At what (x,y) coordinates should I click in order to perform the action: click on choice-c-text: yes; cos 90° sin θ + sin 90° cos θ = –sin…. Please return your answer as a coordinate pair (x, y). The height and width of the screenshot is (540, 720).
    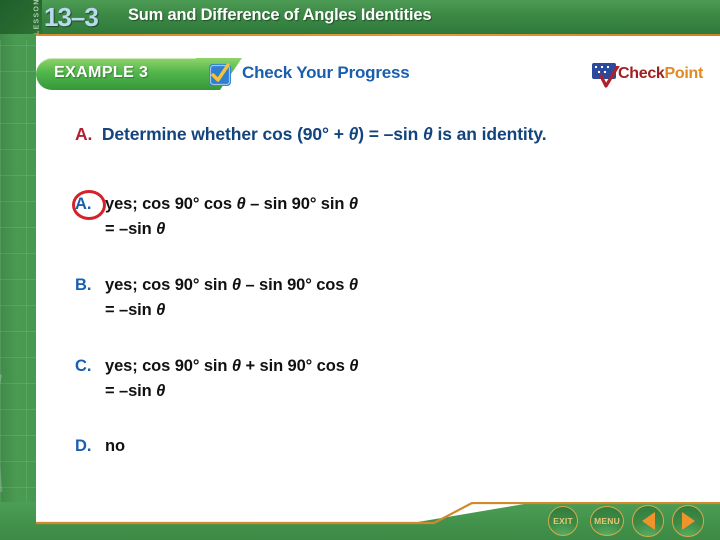
    Looking at the image, I should click on (320, 379).